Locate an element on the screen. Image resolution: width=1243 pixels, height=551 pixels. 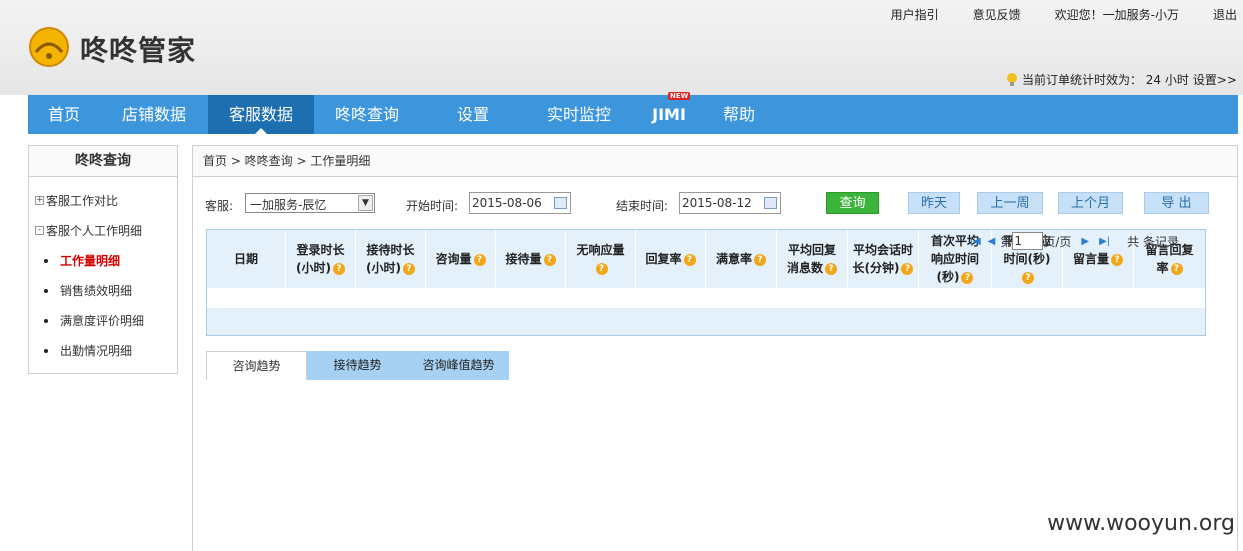
logout-link: 退出 is located at coordinates (1225, 14).